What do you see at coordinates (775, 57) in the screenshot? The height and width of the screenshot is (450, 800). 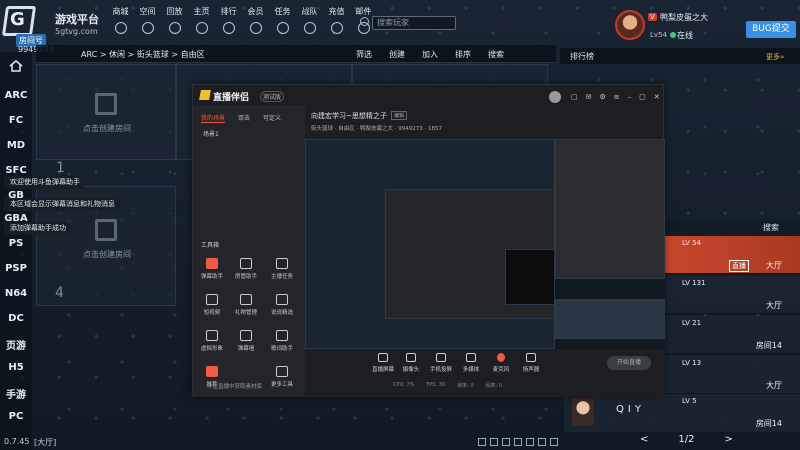 I see `ranking-more-link: 更多»` at bounding box center [775, 57].